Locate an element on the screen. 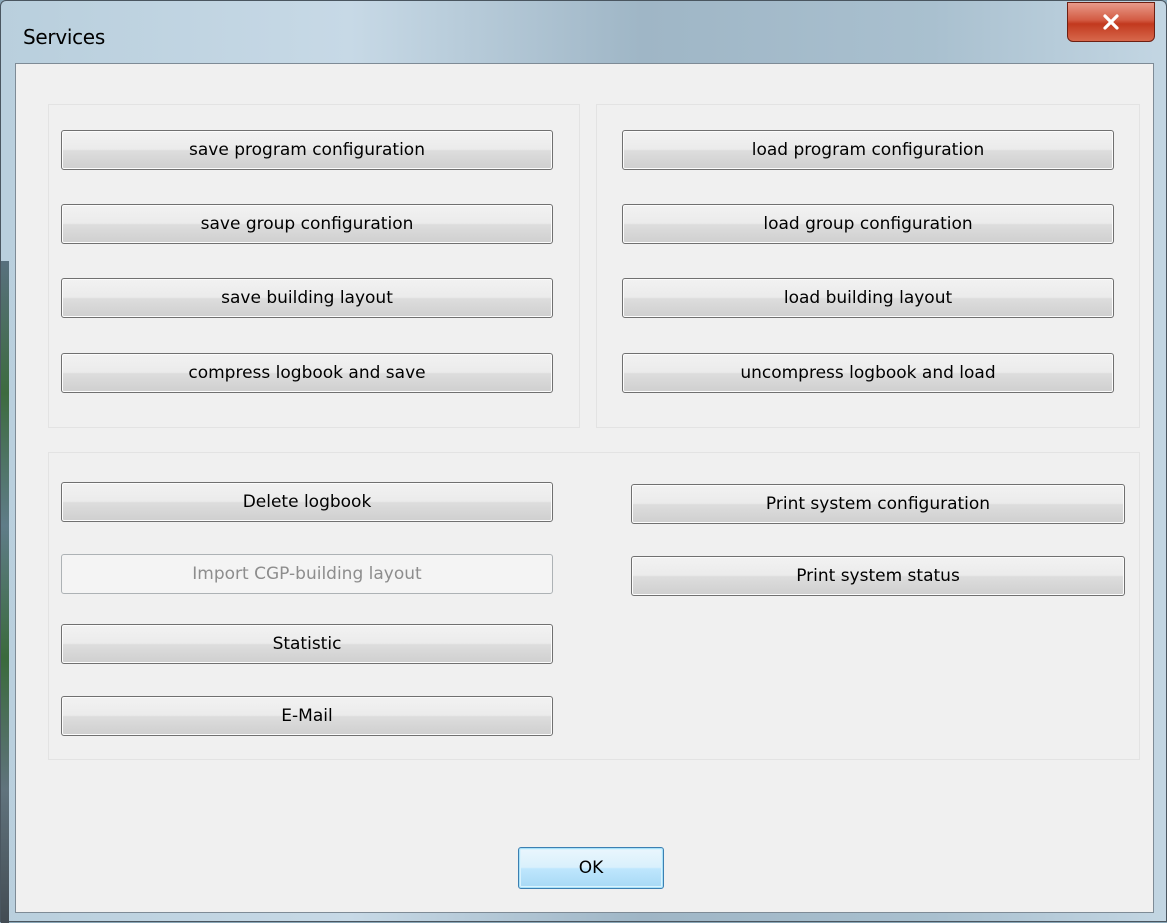 Image resolution: width=1167 pixels, height=923 pixels. load-program-configuration-button: load program configuration is located at coordinates (868, 150).